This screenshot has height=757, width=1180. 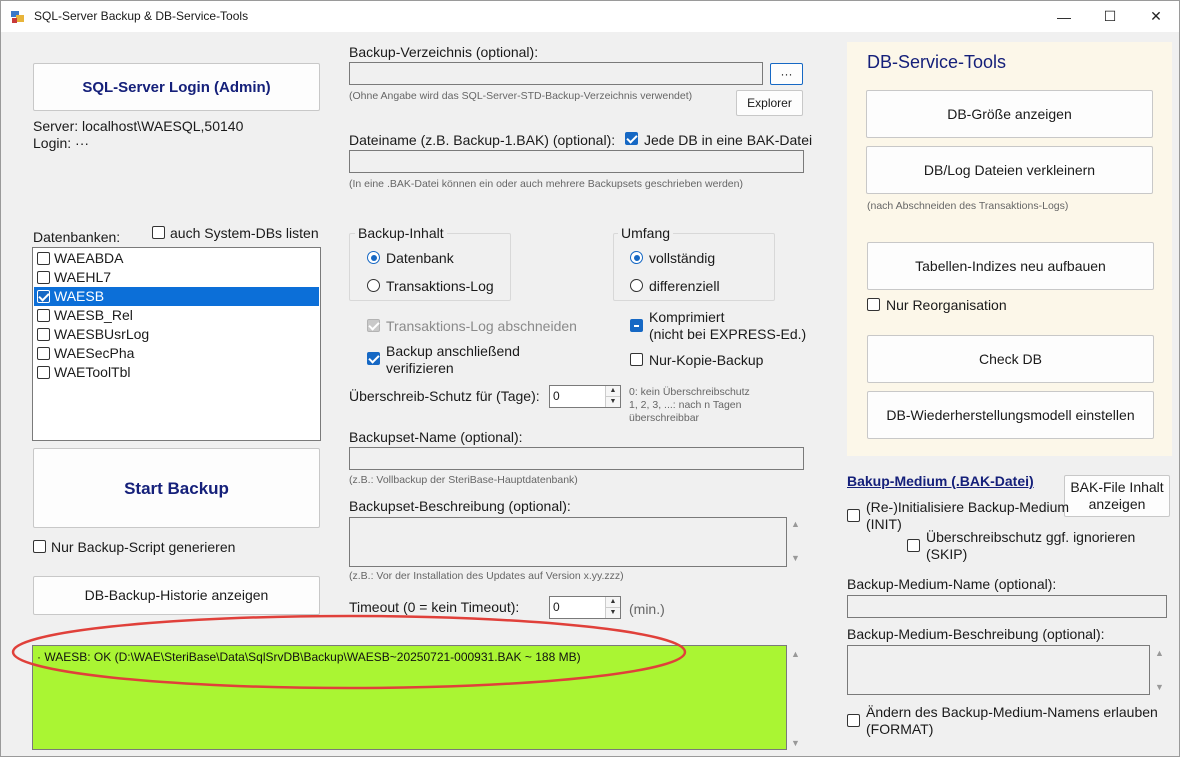 I want to click on close-icon: ✕, so click(x=1156, y=16).